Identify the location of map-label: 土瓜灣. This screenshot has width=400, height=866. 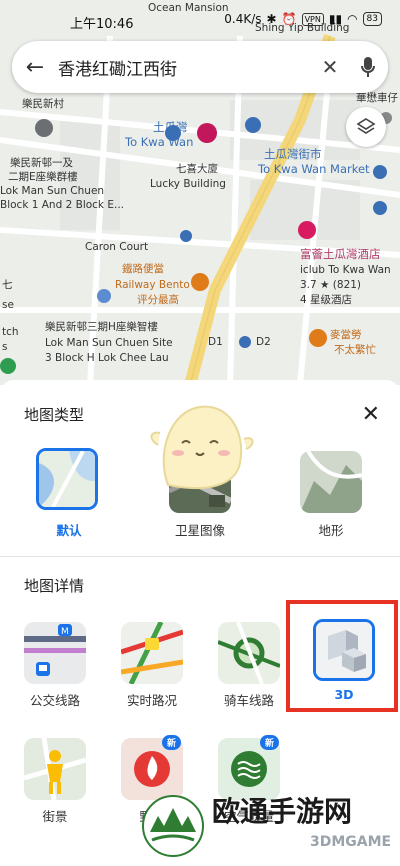
(170, 127).